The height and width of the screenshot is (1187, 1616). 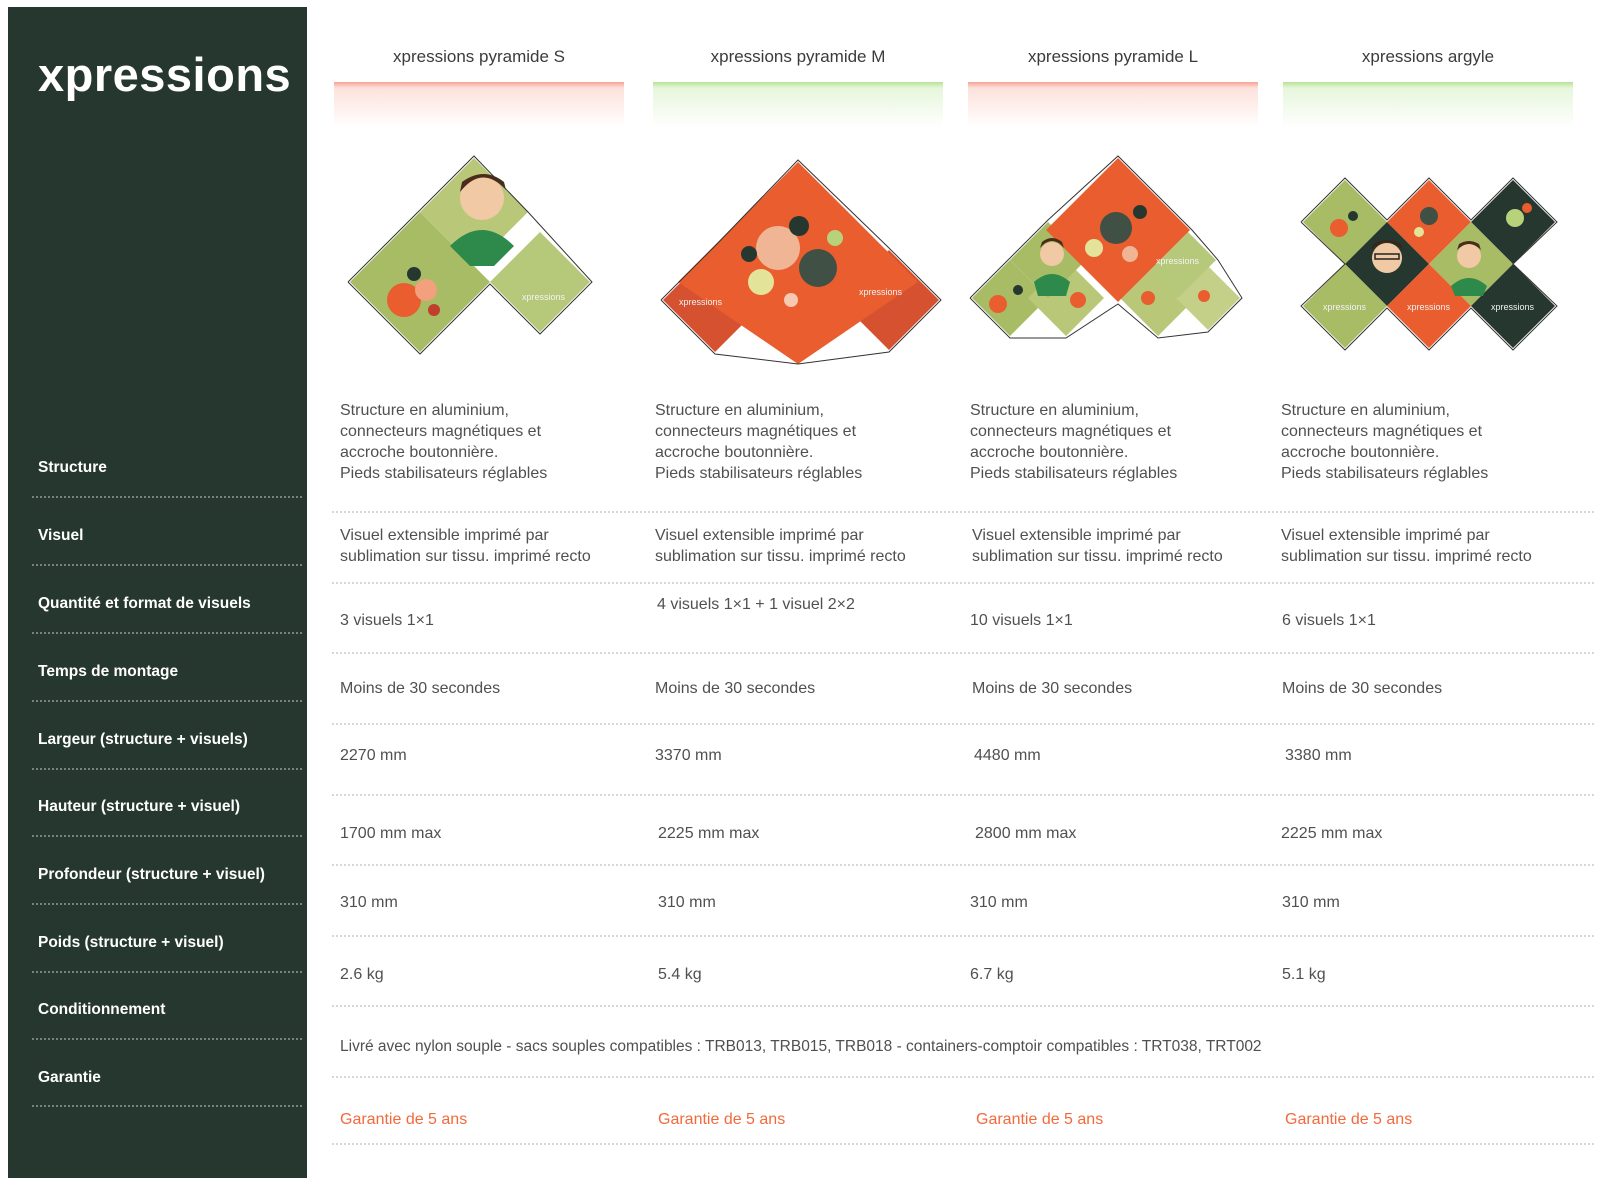 I want to click on product-image-pyramide-l: xpressions, so click(x=1106, y=247).